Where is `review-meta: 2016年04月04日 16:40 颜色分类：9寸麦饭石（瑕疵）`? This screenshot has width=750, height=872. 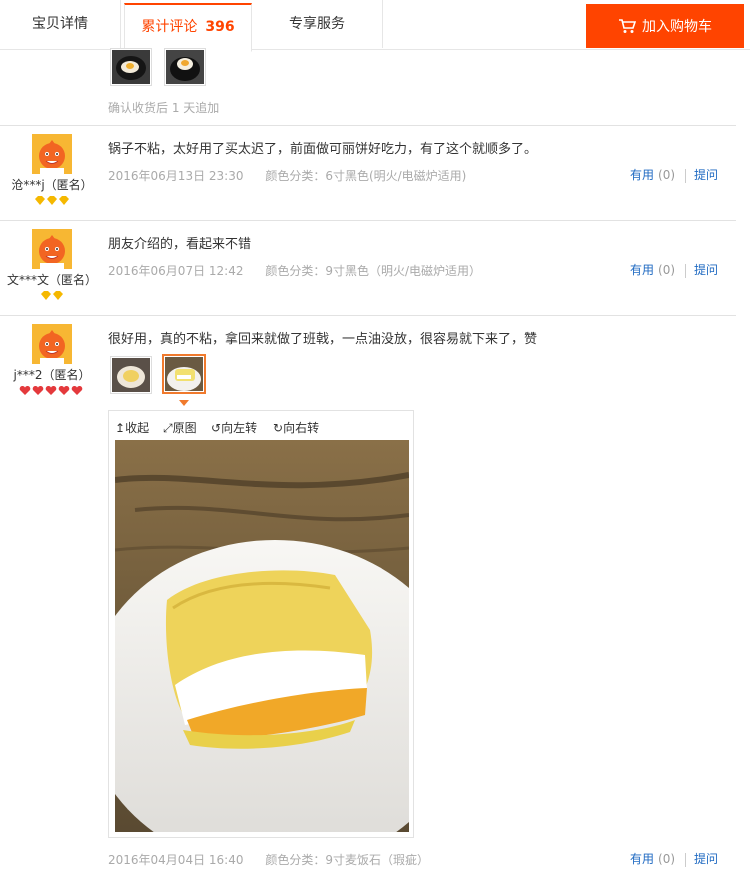
review-meta: 2016年04月04日 16:40 颜色分类：9寸麦饭石（瑕疵） is located at coordinates (268, 859).